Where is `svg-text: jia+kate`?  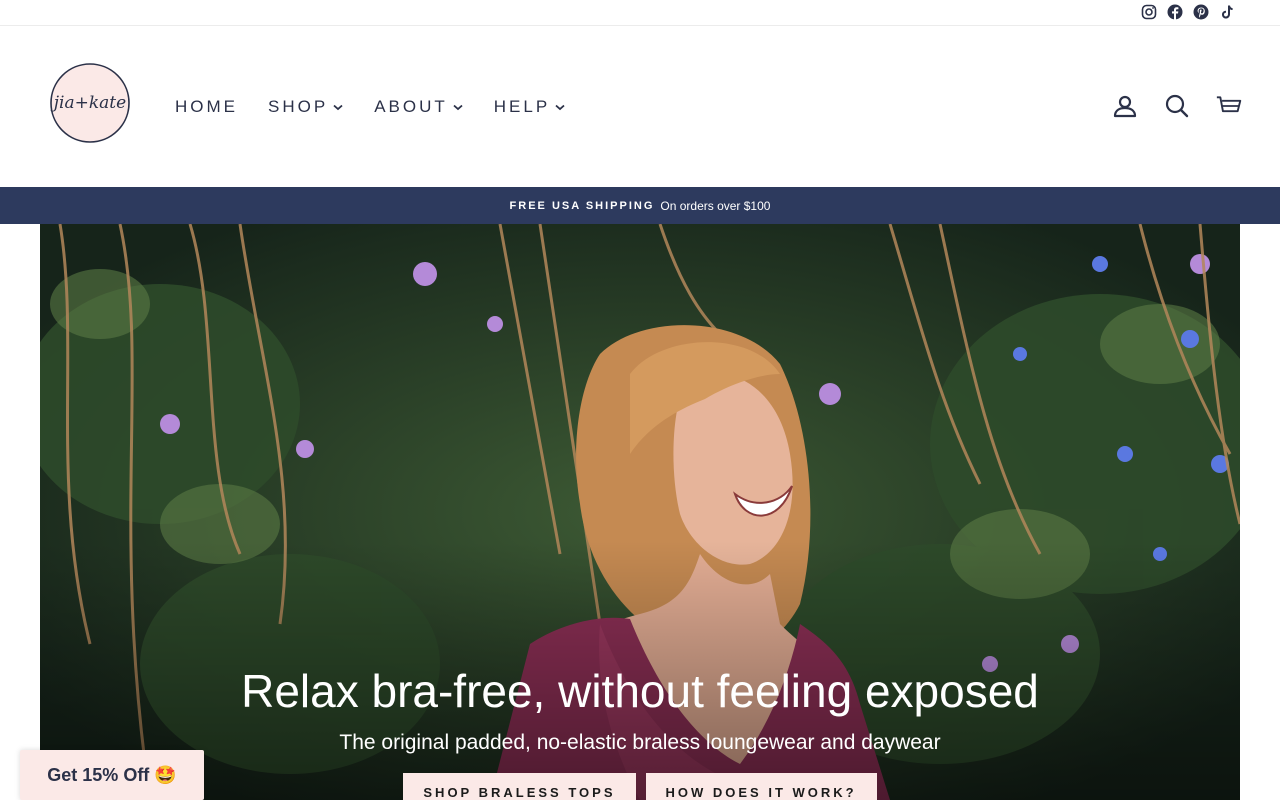
svg-text: jia+kate is located at coordinates (88, 103).